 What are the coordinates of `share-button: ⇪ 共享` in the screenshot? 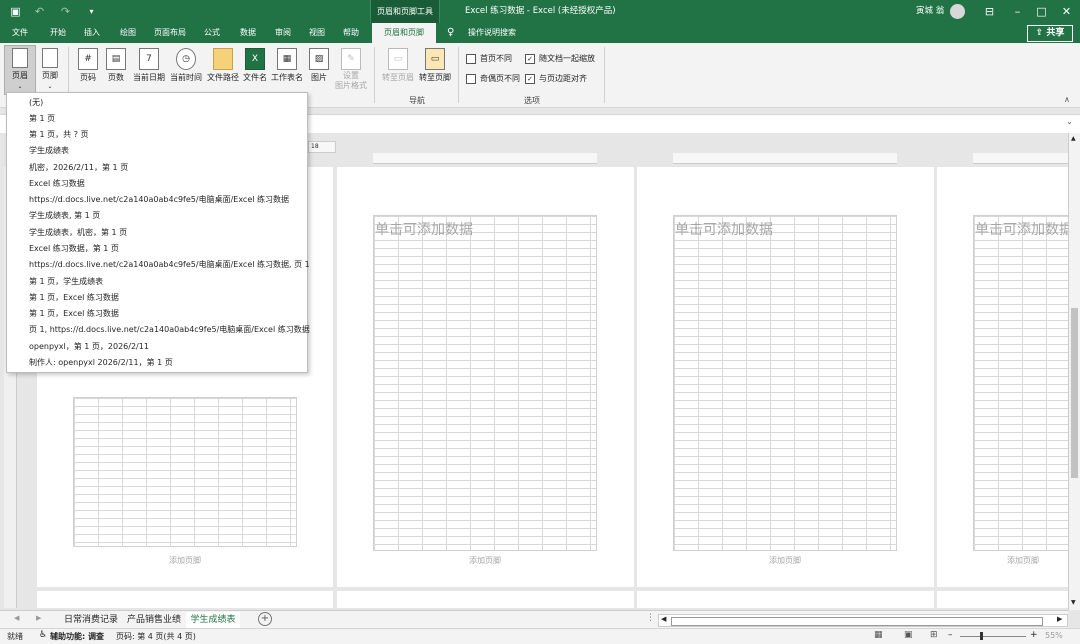 It's located at (1050, 33).